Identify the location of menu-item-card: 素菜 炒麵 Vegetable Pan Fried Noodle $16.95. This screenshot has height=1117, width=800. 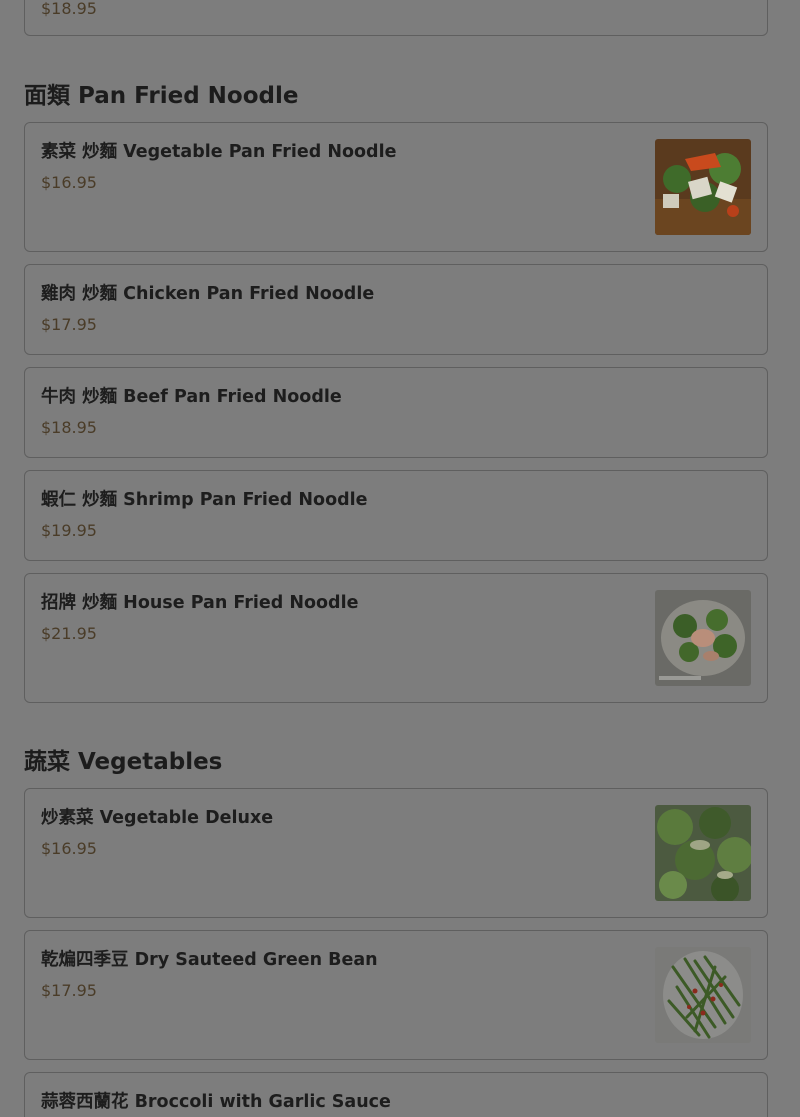
(396, 187).